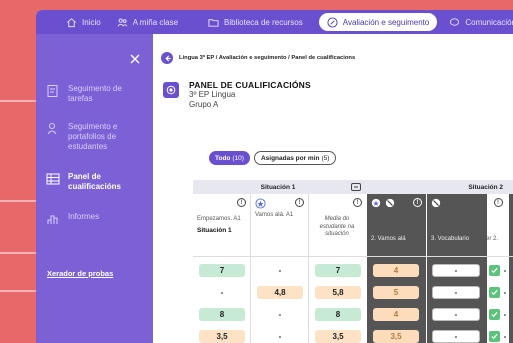 This screenshot has width=513, height=343. What do you see at coordinates (18, 171) in the screenshot?
I see `background-page-strip` at bounding box center [18, 171].